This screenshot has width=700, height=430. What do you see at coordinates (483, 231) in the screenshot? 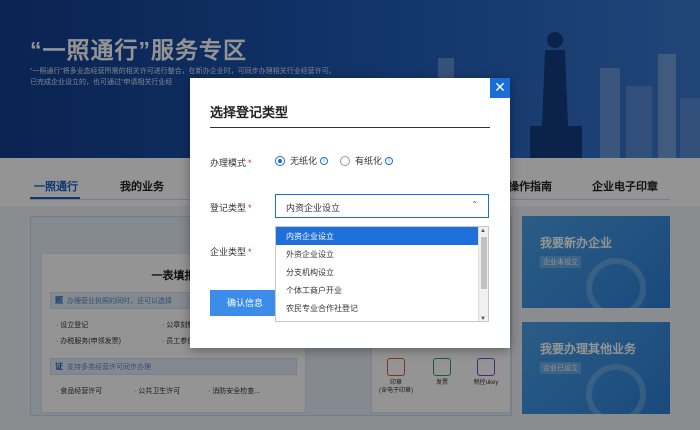
I see `scroll-up-arrow-icon: ▲` at bounding box center [483, 231].